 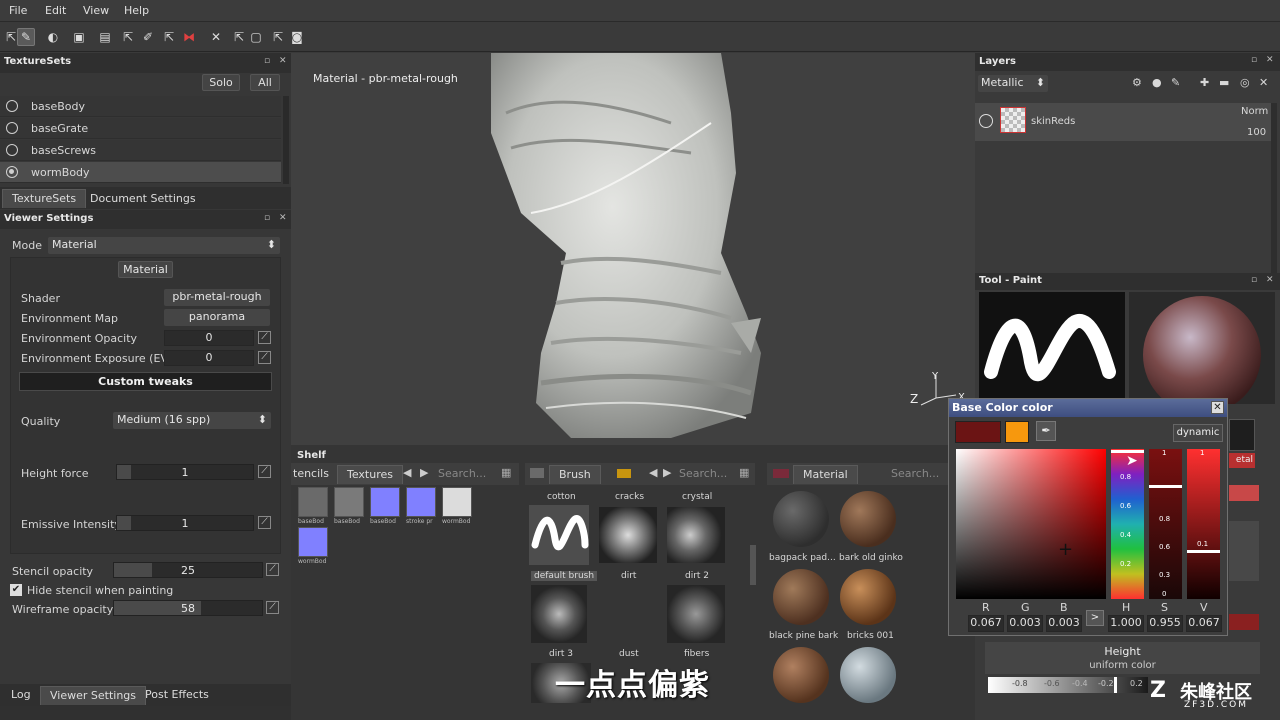 What do you see at coordinates (145, 269) in the screenshot?
I see `material-button: Material` at bounding box center [145, 269].